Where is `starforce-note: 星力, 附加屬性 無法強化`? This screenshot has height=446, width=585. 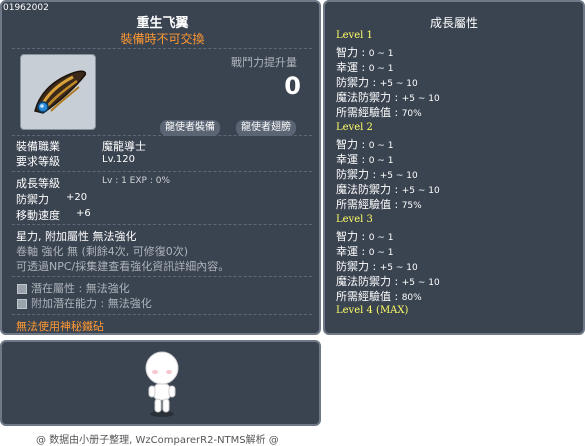
starforce-note: 星力, 附加屬性 無法強化 is located at coordinates (76, 236).